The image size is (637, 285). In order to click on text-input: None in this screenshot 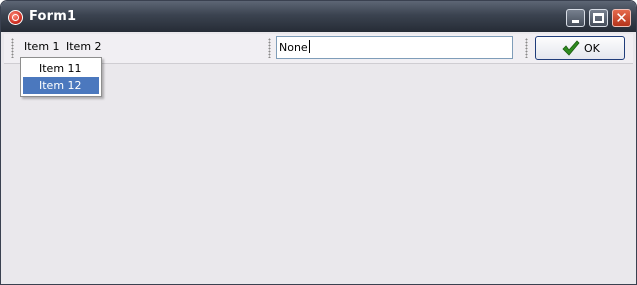, I will do `click(394, 47)`.